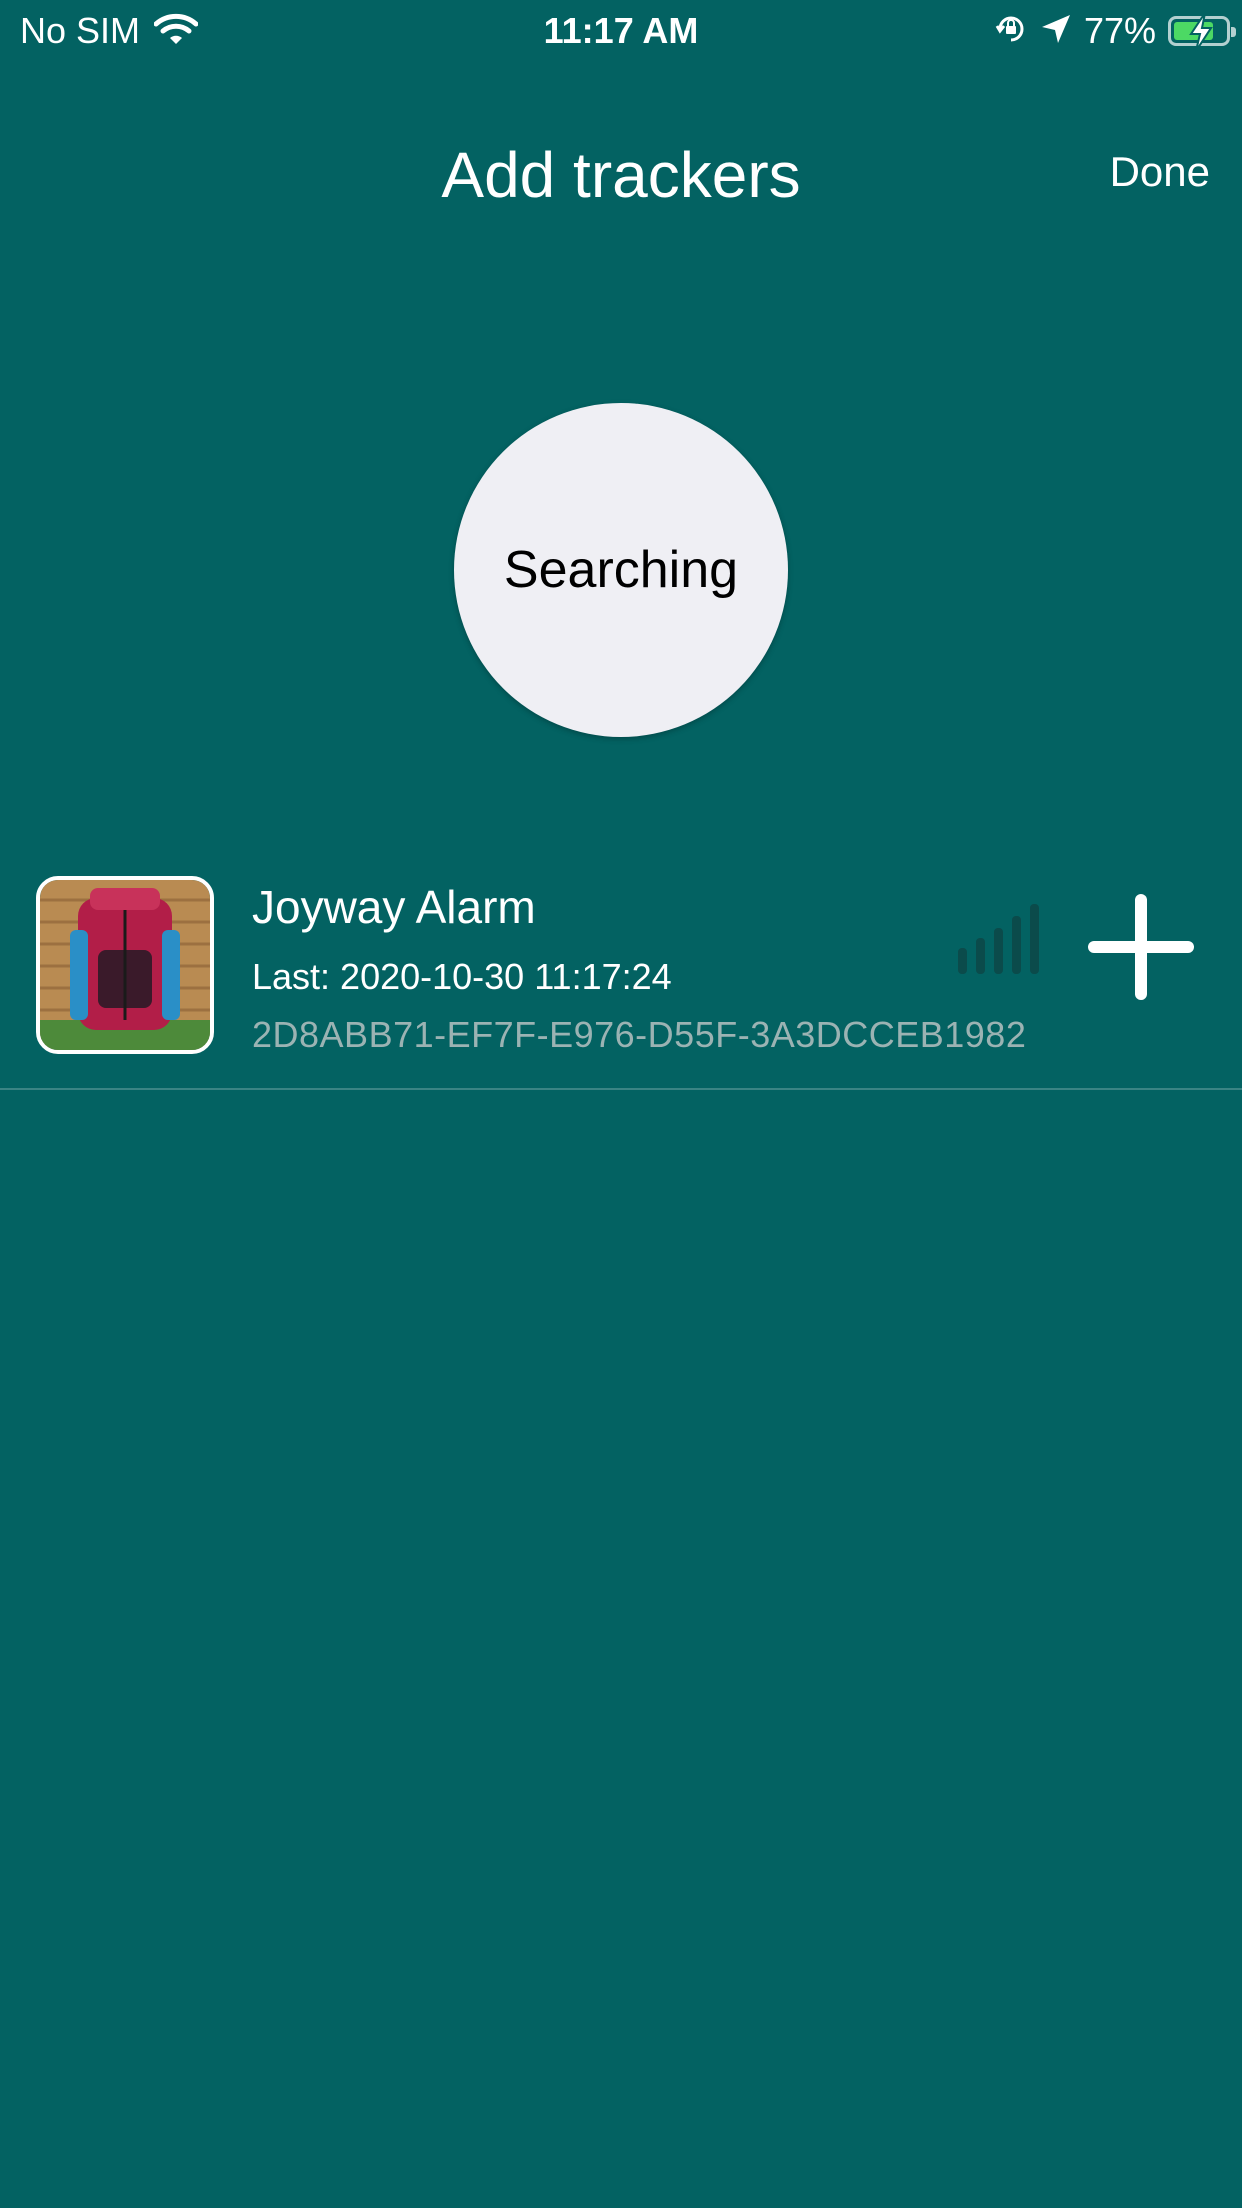  What do you see at coordinates (639, 1034) in the screenshot?
I see `tracker-id: 2D8ABB71-EF7F-E976-D55F-3A3DCCEB1982` at bounding box center [639, 1034].